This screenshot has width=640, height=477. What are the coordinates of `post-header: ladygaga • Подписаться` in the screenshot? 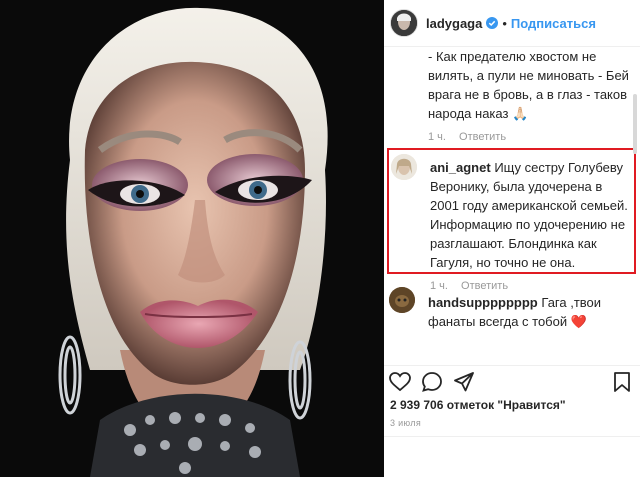 It's located at (512, 23).